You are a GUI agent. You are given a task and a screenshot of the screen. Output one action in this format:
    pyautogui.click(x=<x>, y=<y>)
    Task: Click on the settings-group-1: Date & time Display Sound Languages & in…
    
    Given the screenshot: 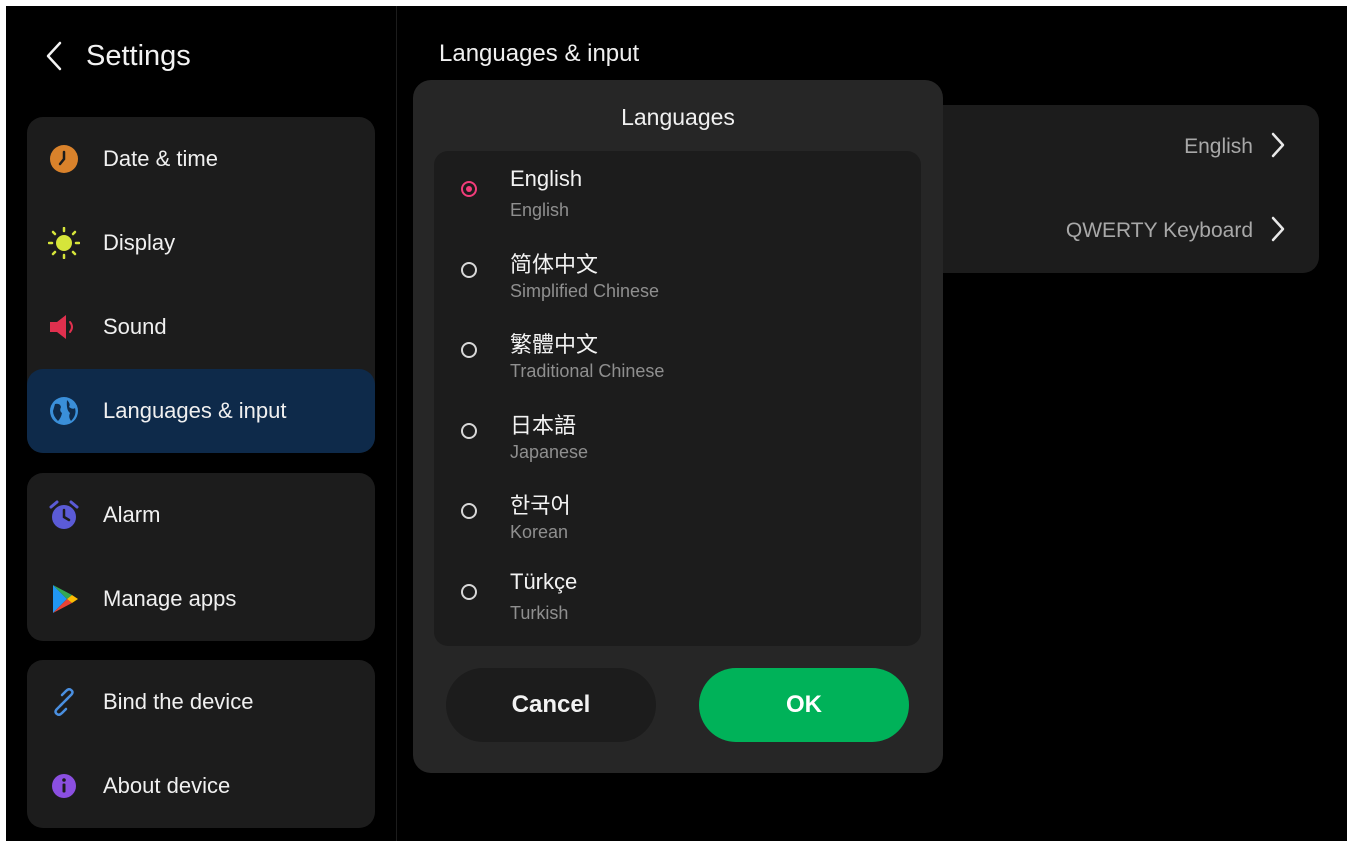 What is the action you would take?
    pyautogui.click(x=201, y=285)
    